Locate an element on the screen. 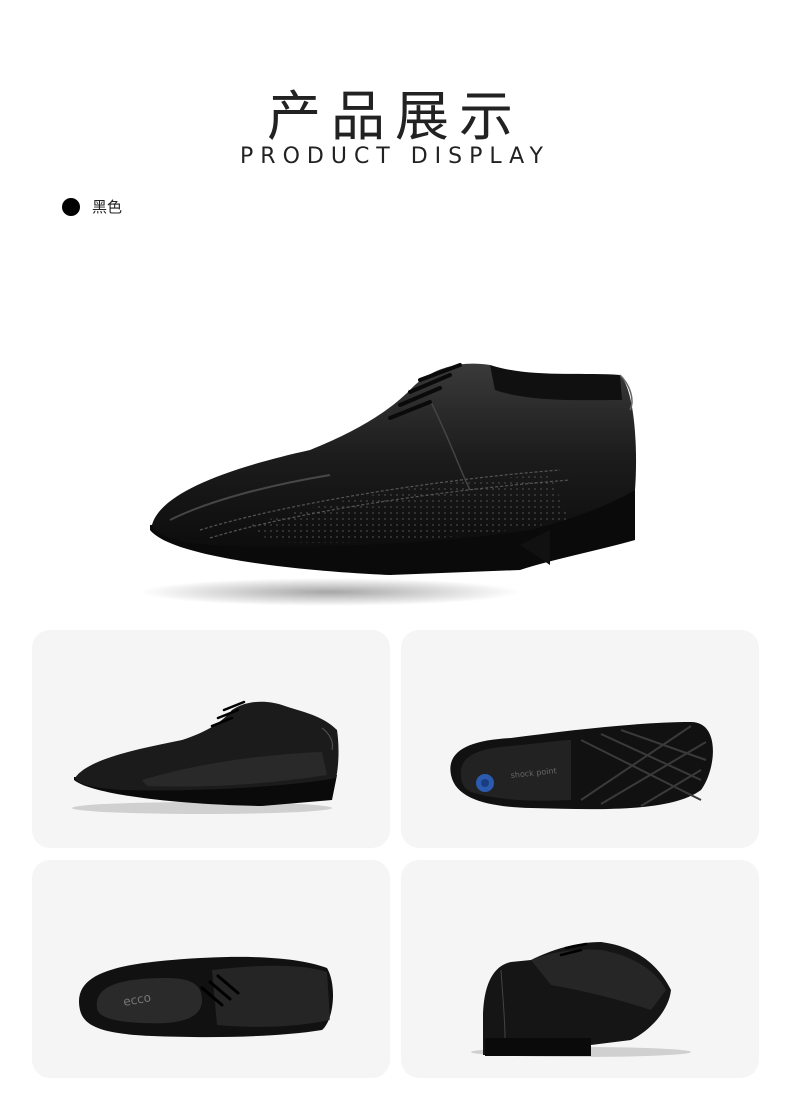  color-option: 黑色 is located at coordinates (92, 206).